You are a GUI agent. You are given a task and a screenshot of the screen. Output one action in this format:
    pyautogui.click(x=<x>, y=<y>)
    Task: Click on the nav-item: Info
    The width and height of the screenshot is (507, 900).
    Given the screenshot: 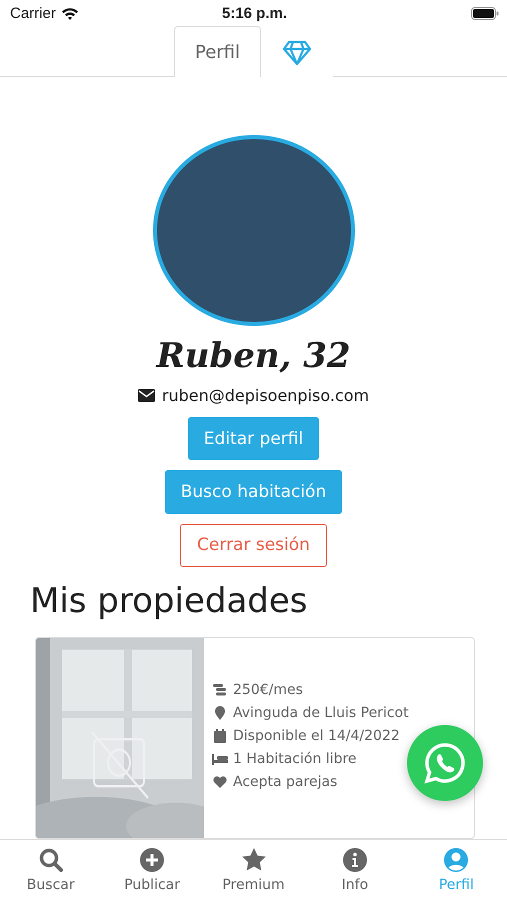 What is the action you would take?
    pyautogui.click(x=355, y=870)
    